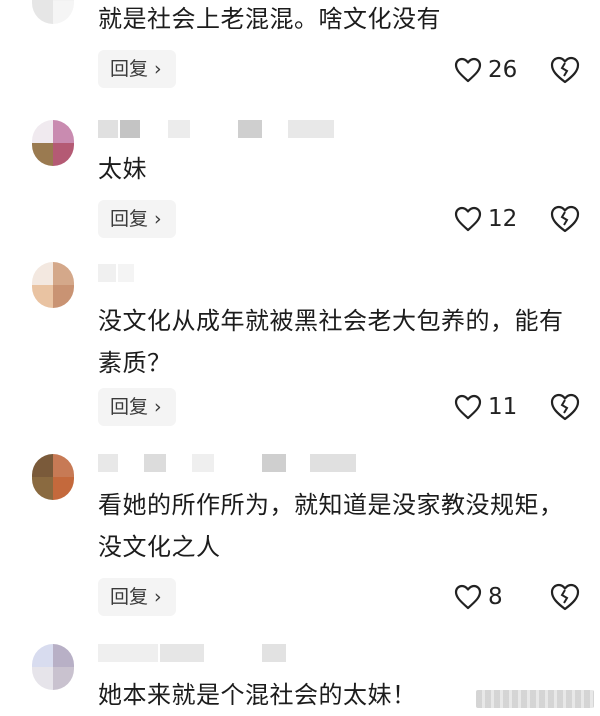 This screenshot has width=600, height=716. I want to click on comment-text: 没文化从成年就被黑社会老大包养的，能有素质？, so click(331, 342).